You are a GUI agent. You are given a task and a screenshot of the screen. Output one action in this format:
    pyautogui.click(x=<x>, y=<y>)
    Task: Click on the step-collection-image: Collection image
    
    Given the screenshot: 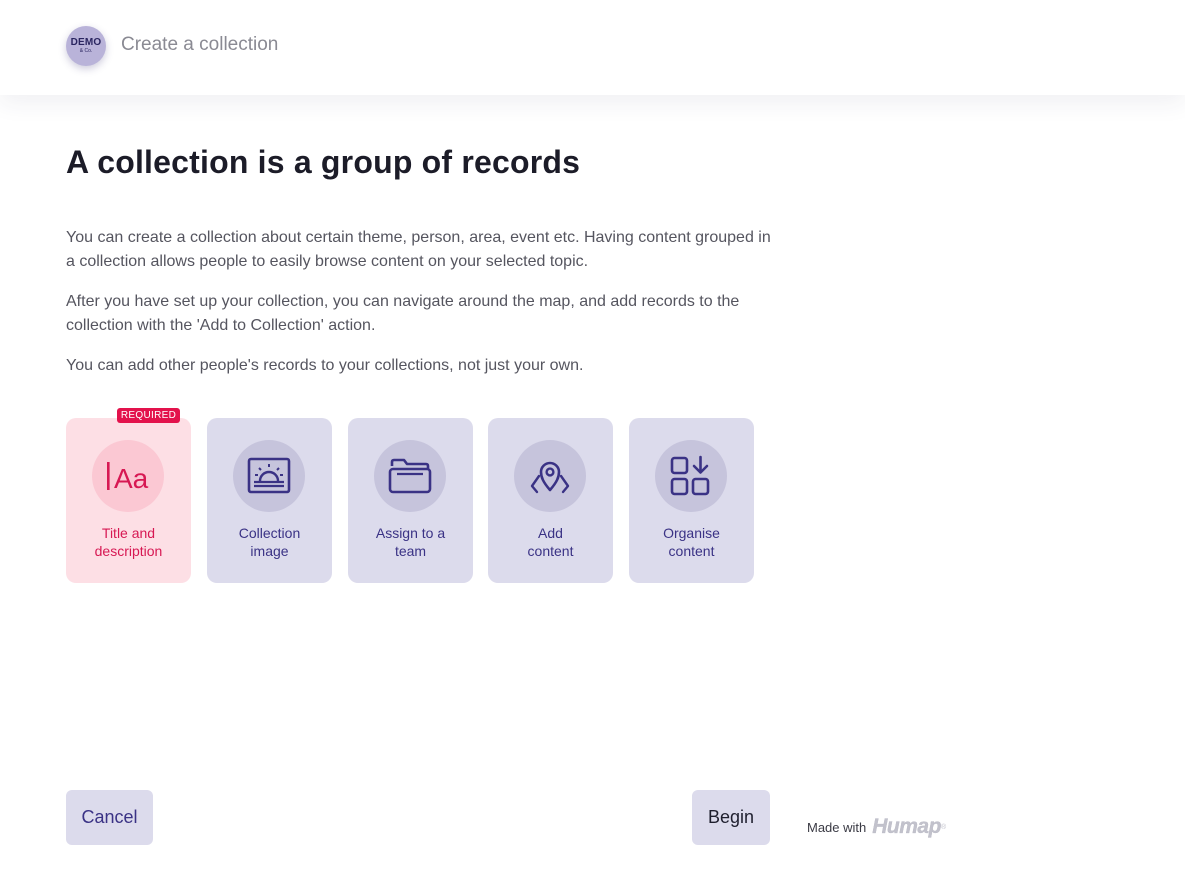 What is the action you would take?
    pyautogui.click(x=269, y=500)
    